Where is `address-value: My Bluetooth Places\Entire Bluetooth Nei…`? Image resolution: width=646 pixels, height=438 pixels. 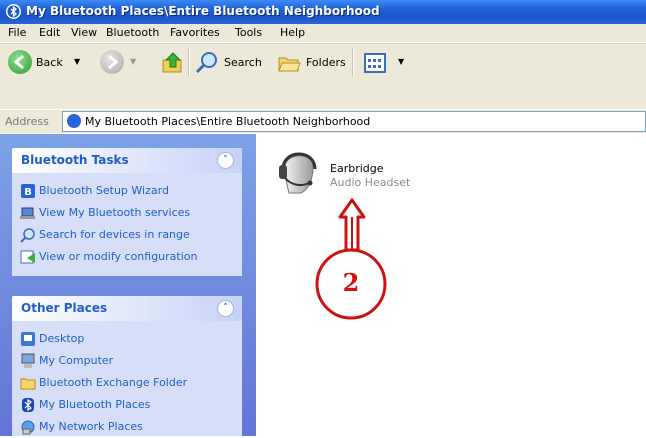
address-value: My Bluetooth Places\Entire Bluetooth Nei… is located at coordinates (228, 121).